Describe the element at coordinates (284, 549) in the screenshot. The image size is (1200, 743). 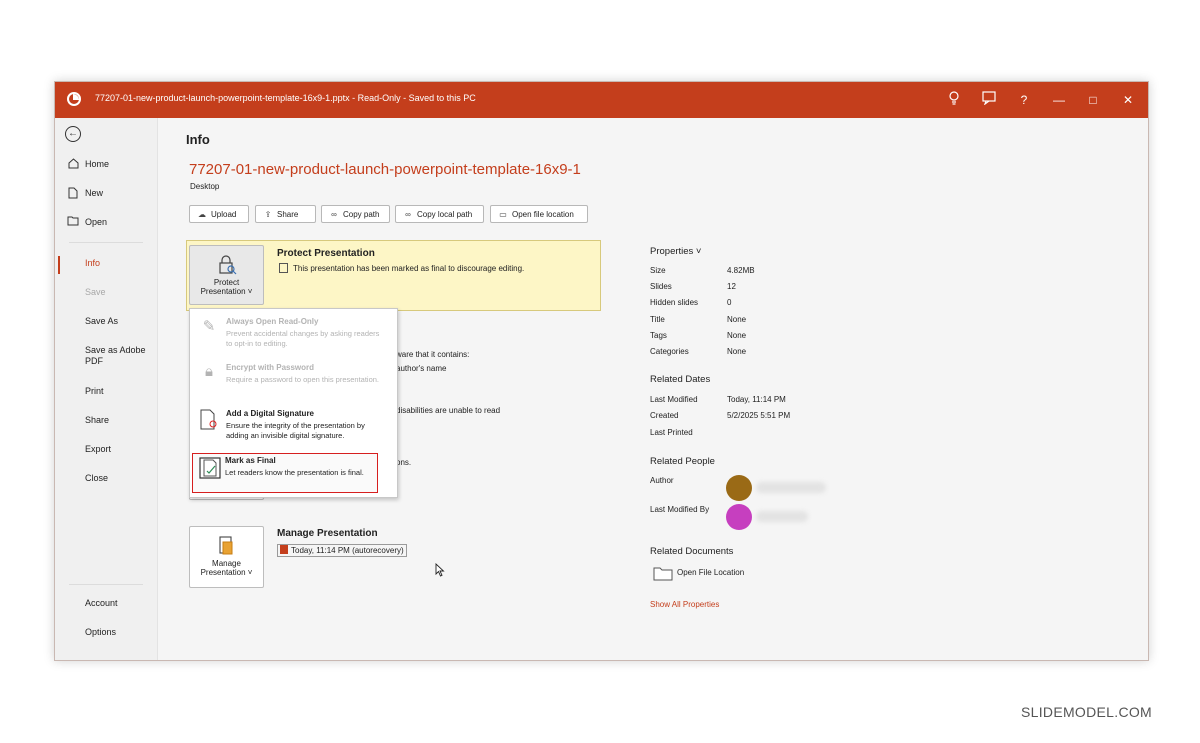
I see `pptx-file-icon` at that location.